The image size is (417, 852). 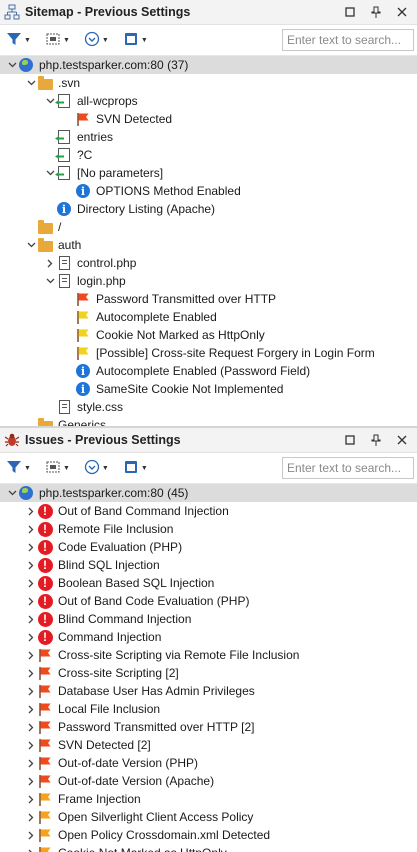 I want to click on tree-row: .svn, so click(x=208, y=83).